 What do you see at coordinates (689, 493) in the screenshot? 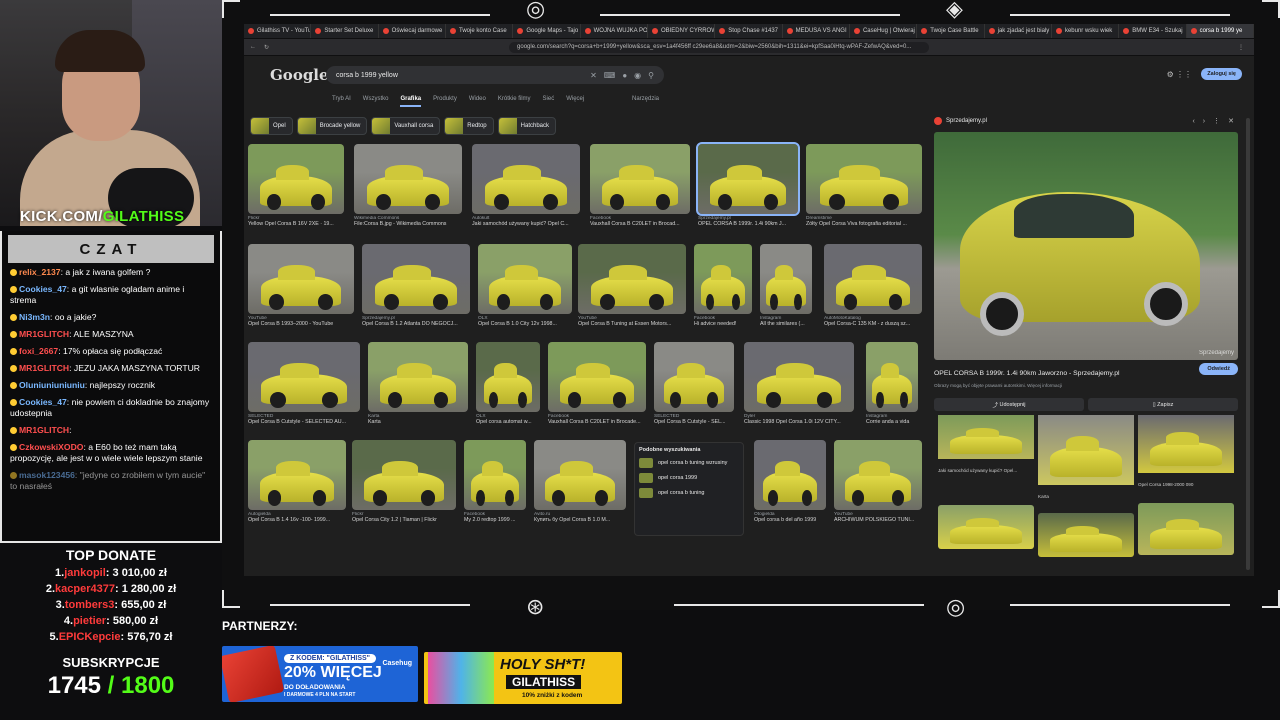
I see `similar-item: opel corsa b tuning` at bounding box center [689, 493].